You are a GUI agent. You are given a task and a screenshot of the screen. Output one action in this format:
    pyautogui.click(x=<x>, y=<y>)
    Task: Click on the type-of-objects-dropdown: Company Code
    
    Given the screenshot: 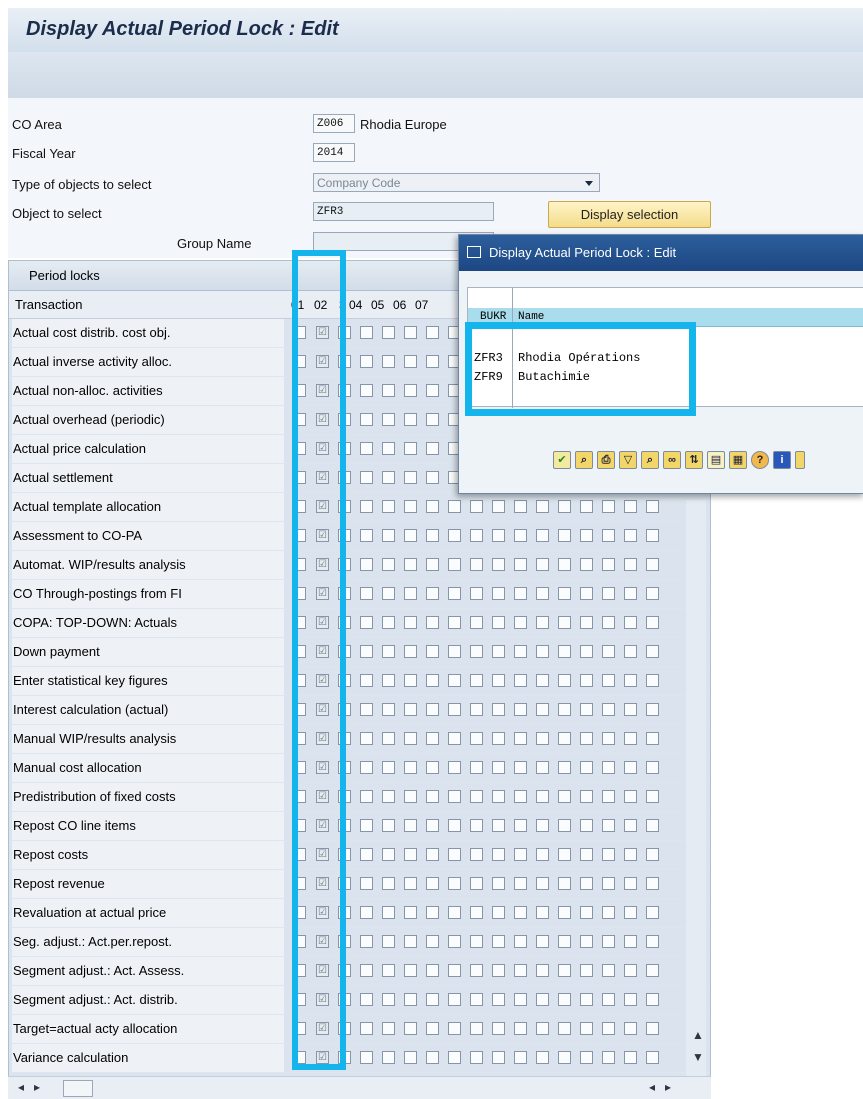 What is the action you would take?
    pyautogui.click(x=456, y=182)
    